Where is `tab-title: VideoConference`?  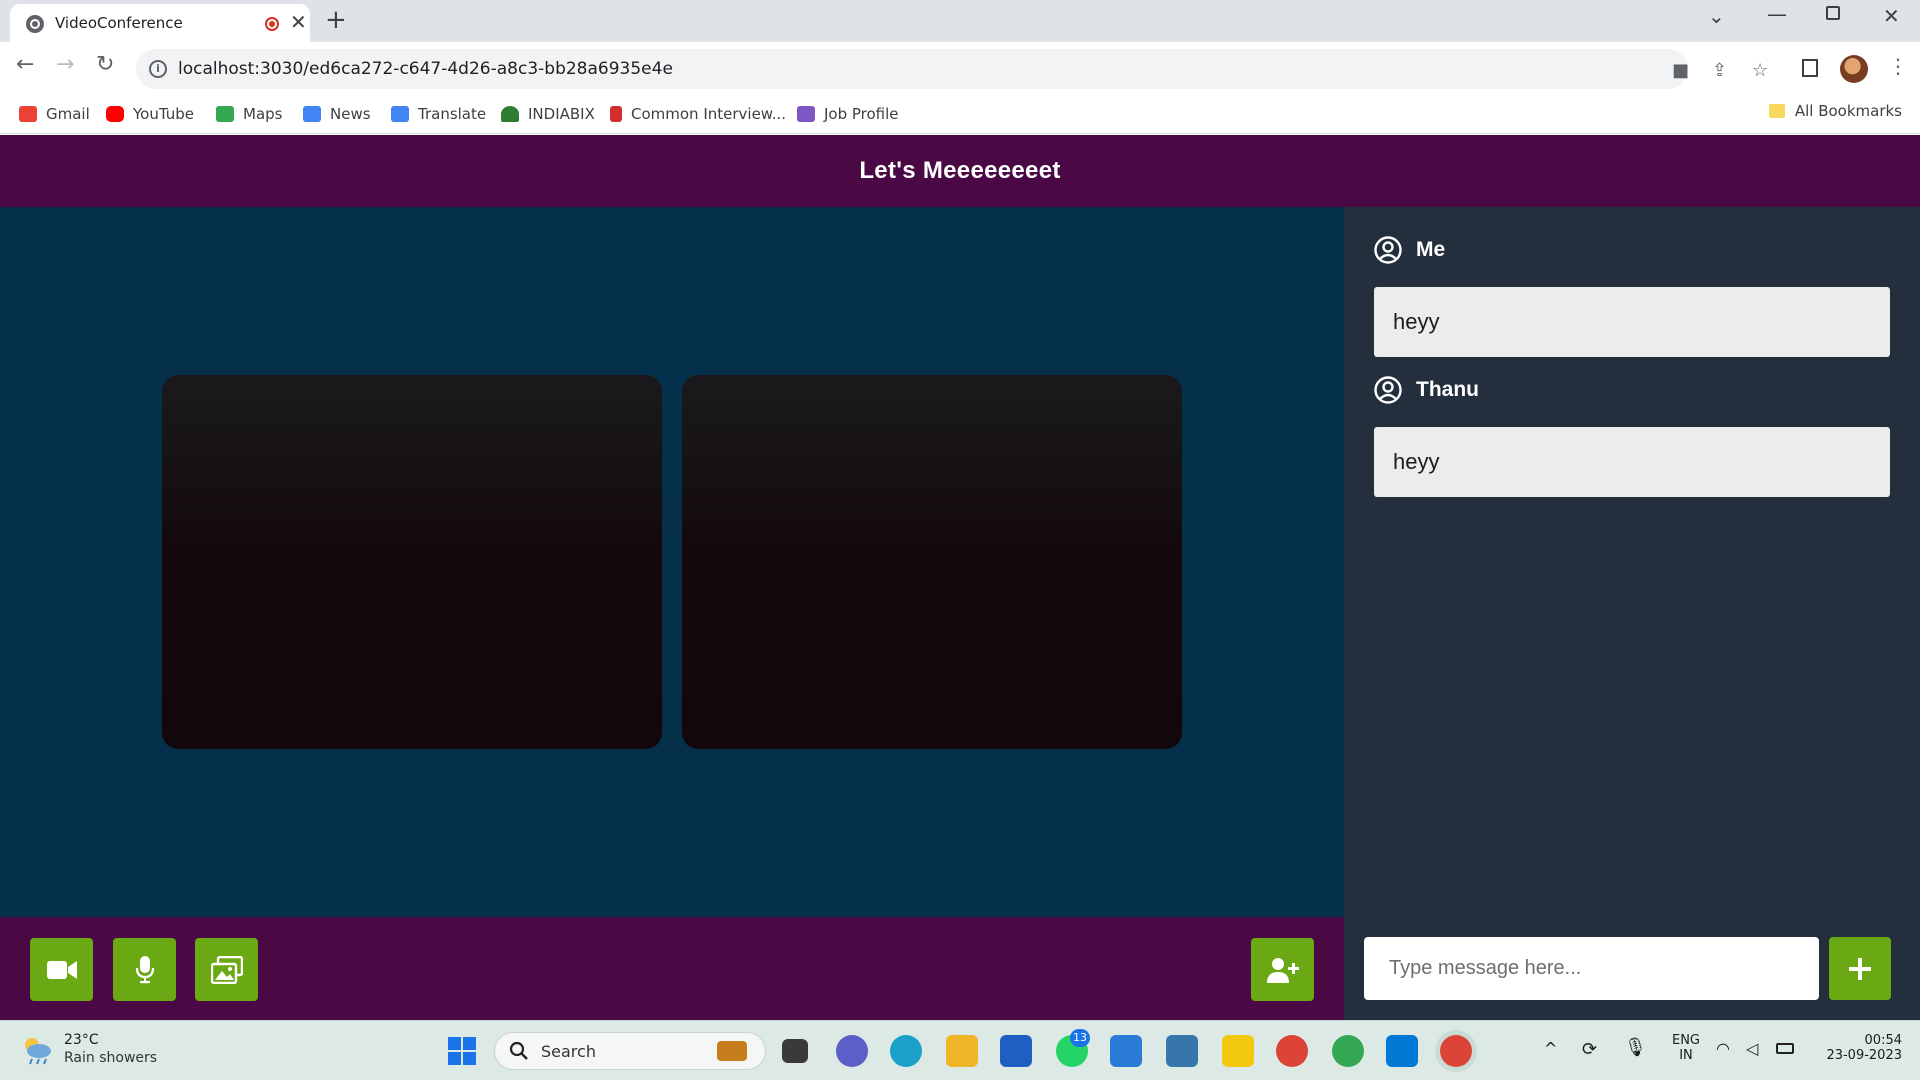
tab-title: VideoConference is located at coordinates (119, 23).